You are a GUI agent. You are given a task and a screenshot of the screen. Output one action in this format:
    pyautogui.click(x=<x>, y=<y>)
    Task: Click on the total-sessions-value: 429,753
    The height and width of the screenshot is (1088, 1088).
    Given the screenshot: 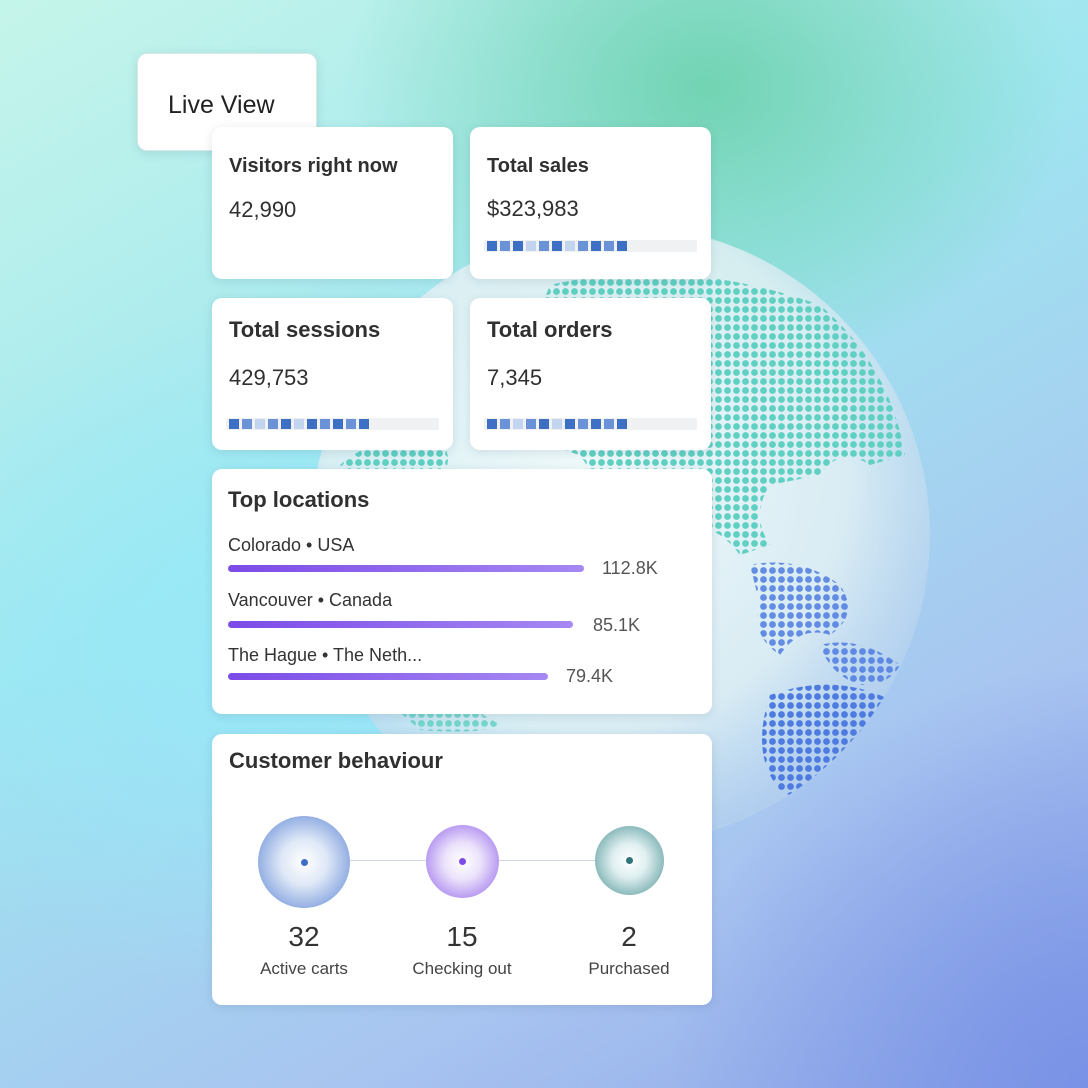 What is the action you would take?
    pyautogui.click(x=269, y=377)
    